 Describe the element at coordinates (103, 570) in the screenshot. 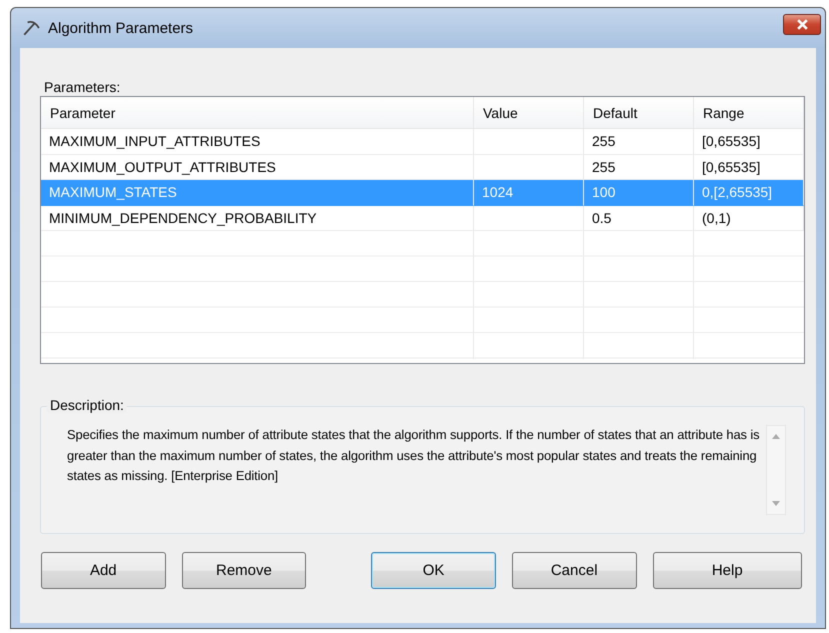

I see `dialog-button: Add` at that location.